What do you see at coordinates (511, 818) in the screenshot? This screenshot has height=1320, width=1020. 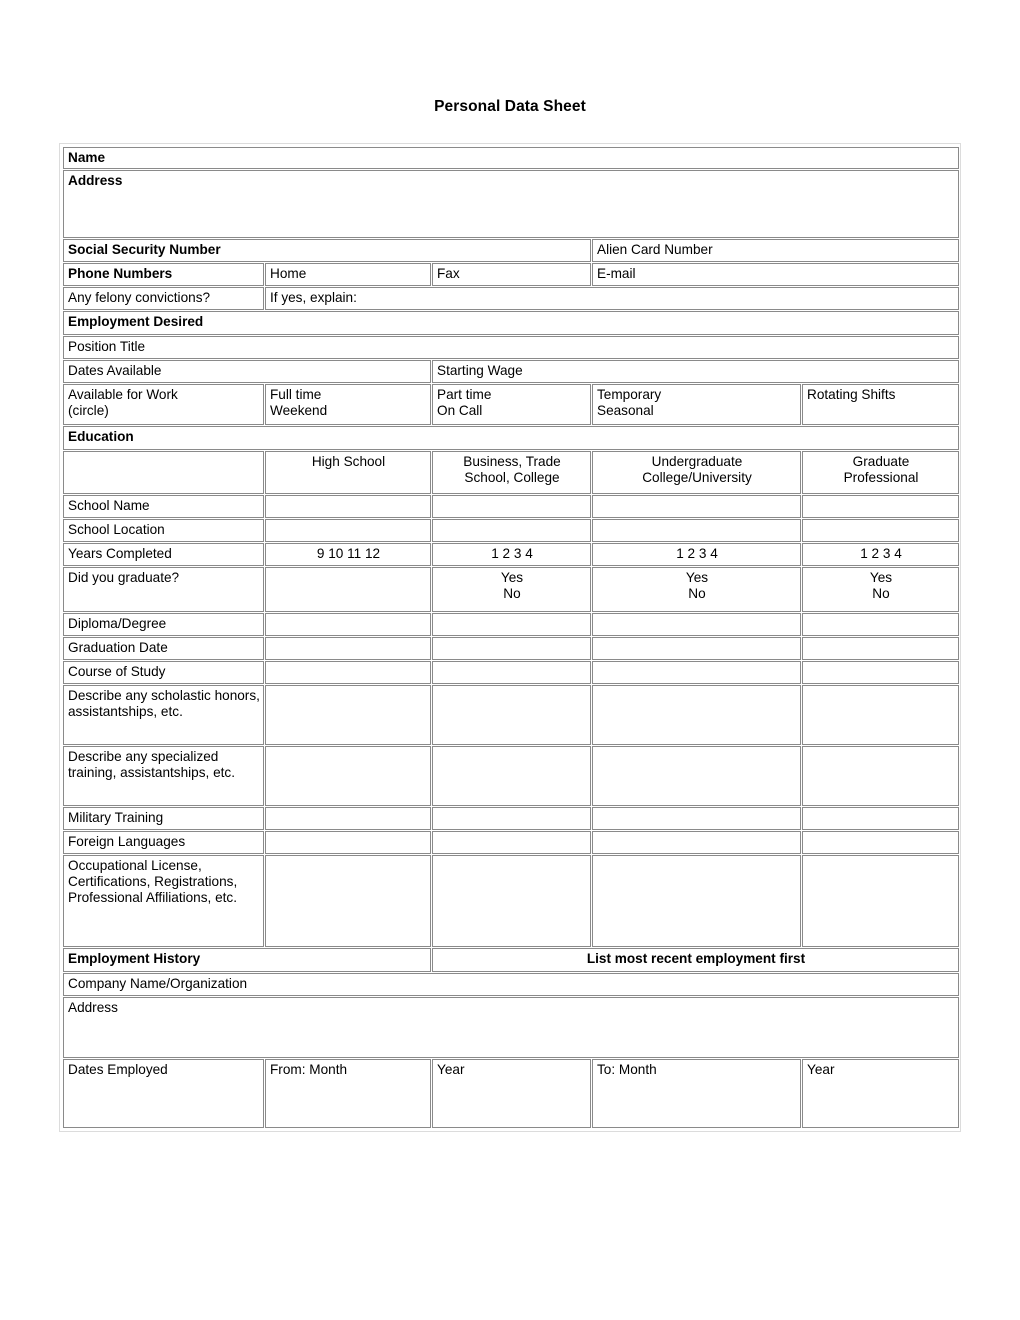 I see `military-training-business-trade-field` at bounding box center [511, 818].